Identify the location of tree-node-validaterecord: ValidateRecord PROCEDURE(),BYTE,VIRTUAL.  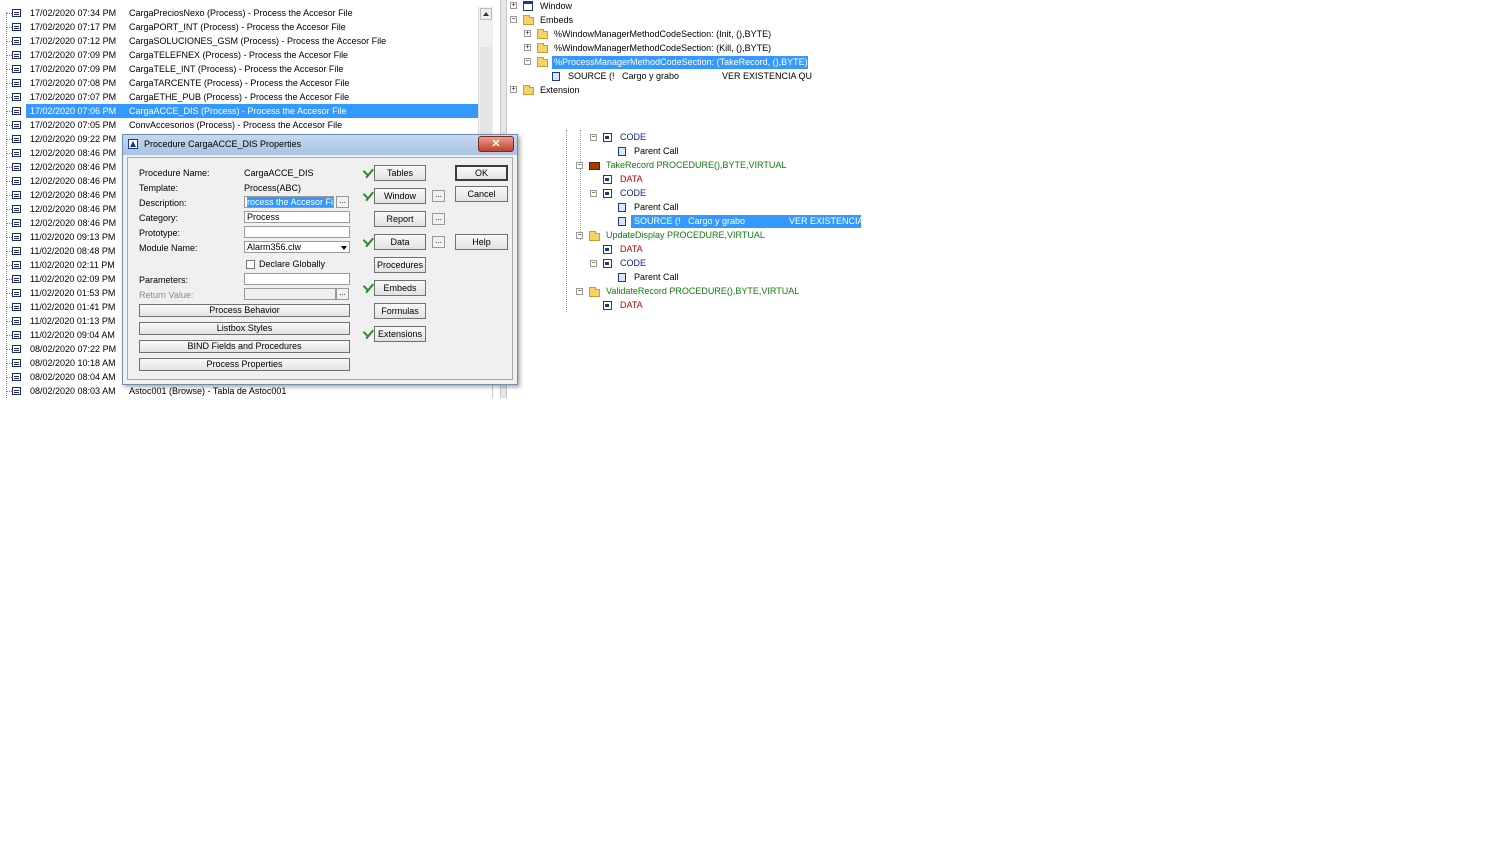
(702, 291).